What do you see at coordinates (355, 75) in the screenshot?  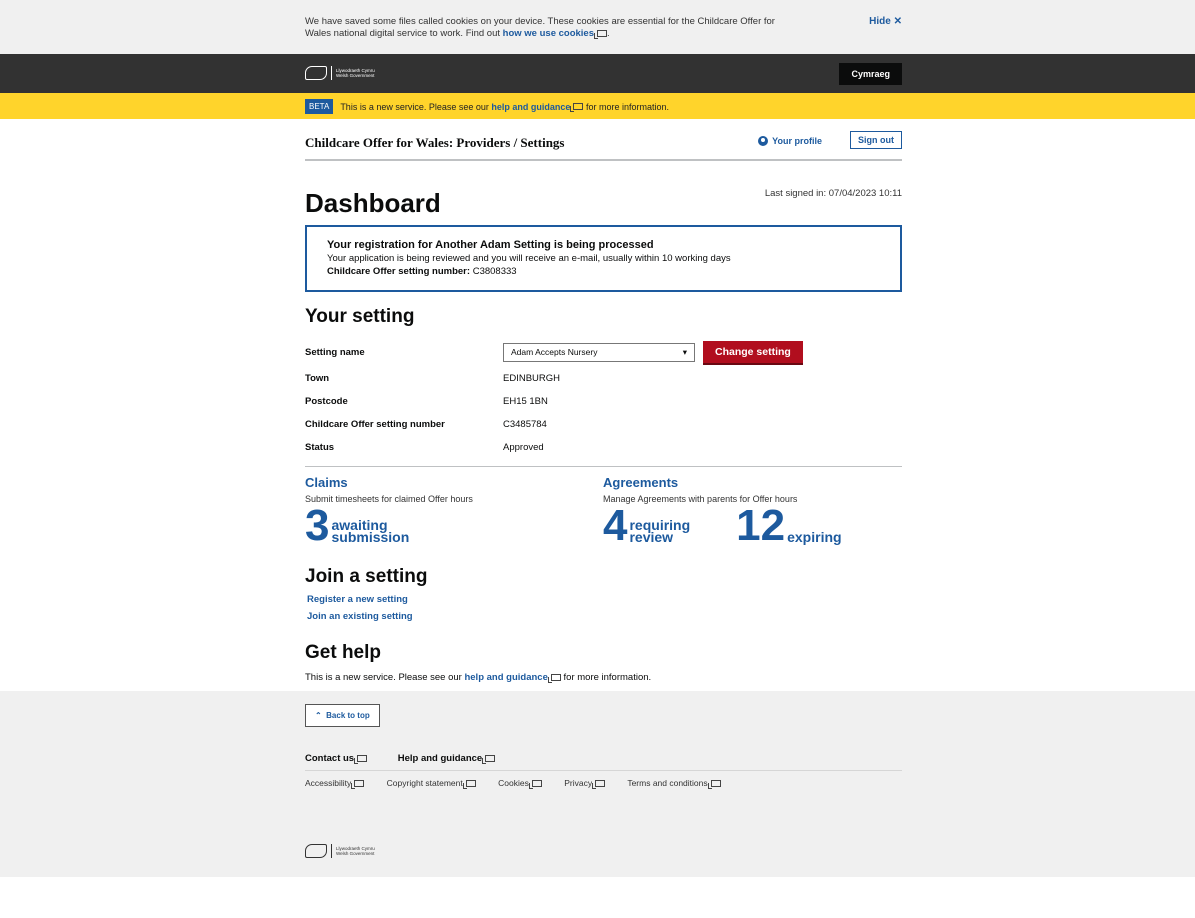 I see `logo-text-english: Welsh Government` at bounding box center [355, 75].